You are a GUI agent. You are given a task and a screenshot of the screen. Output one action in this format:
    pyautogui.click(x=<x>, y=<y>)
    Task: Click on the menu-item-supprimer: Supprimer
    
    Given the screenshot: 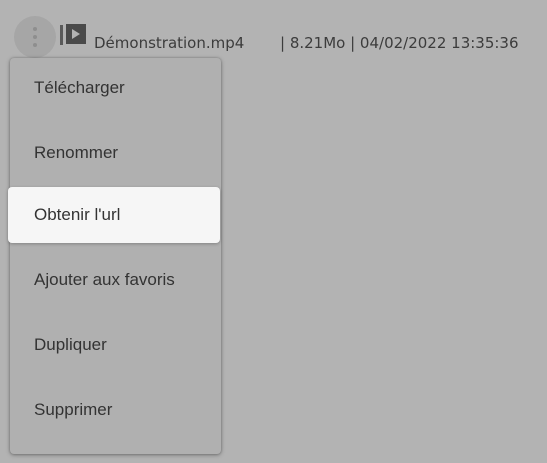 What is the action you would take?
    pyautogui.click(x=115, y=410)
    